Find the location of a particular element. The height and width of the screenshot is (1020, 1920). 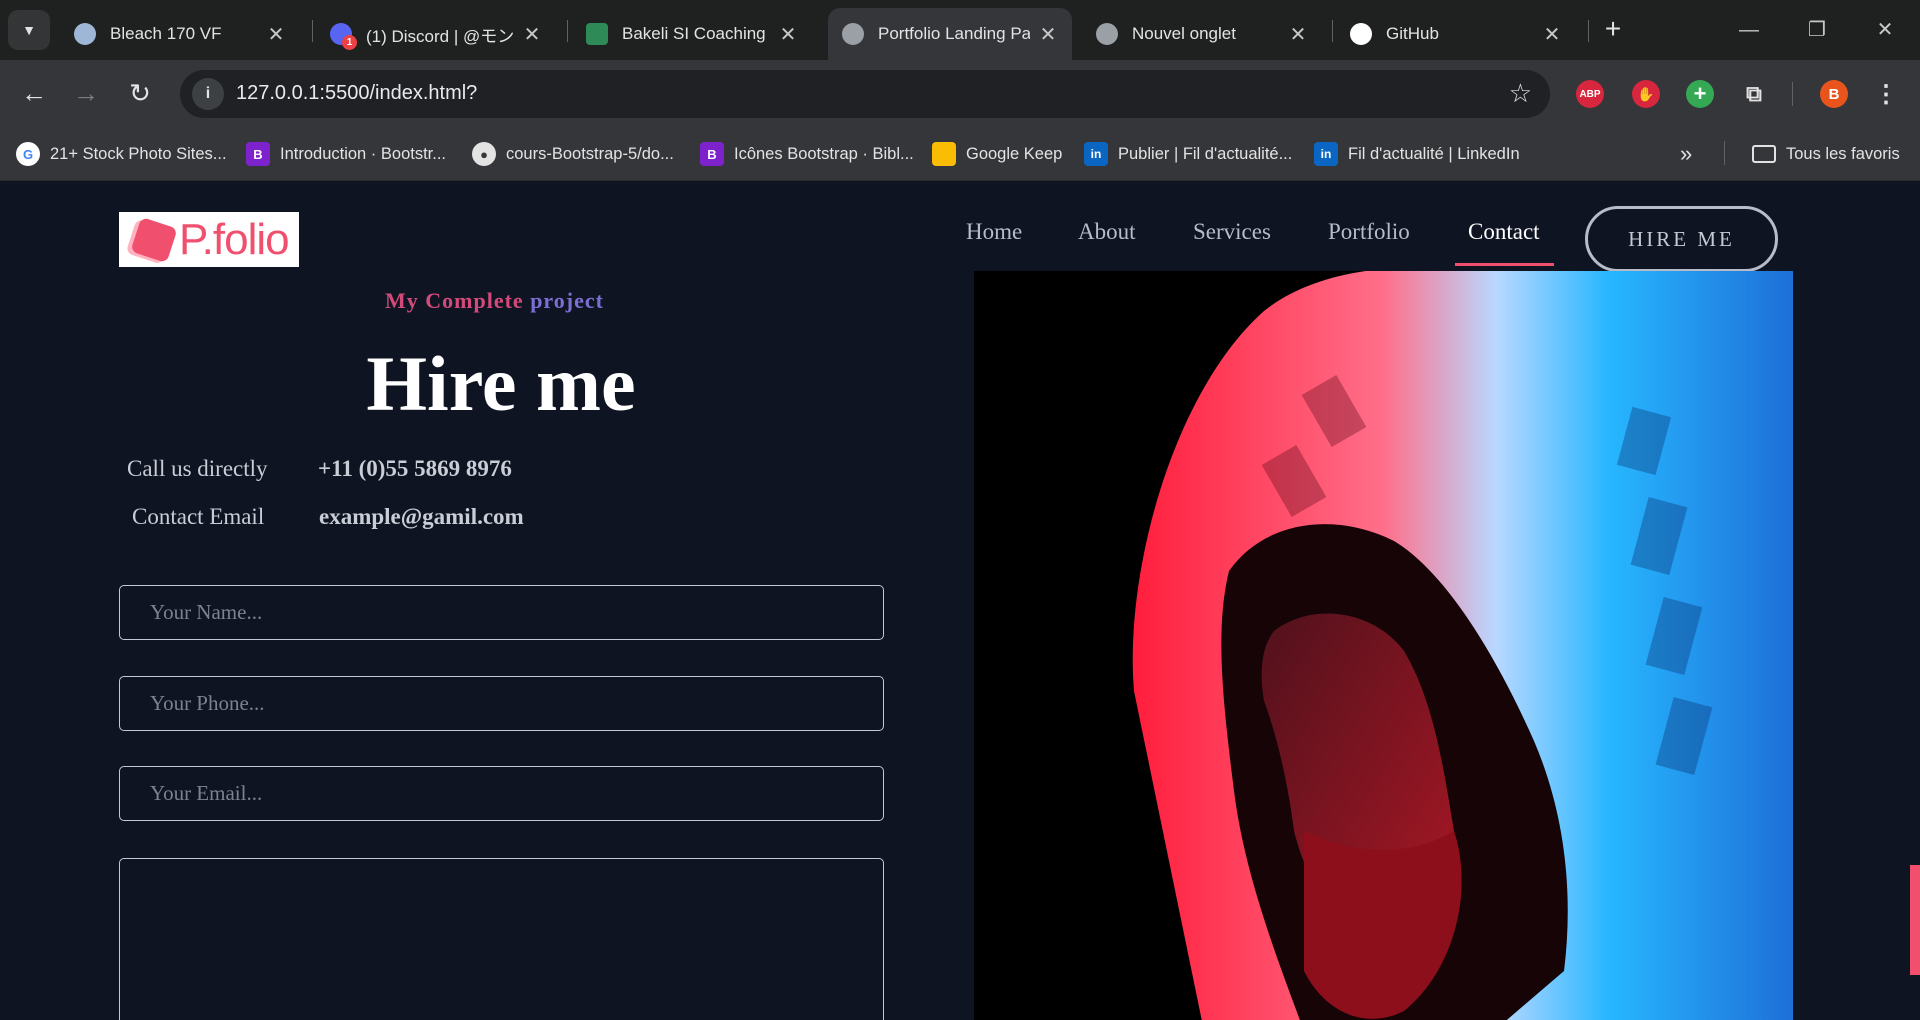

close-window-button: ✕ is located at coordinates (1885, 30).